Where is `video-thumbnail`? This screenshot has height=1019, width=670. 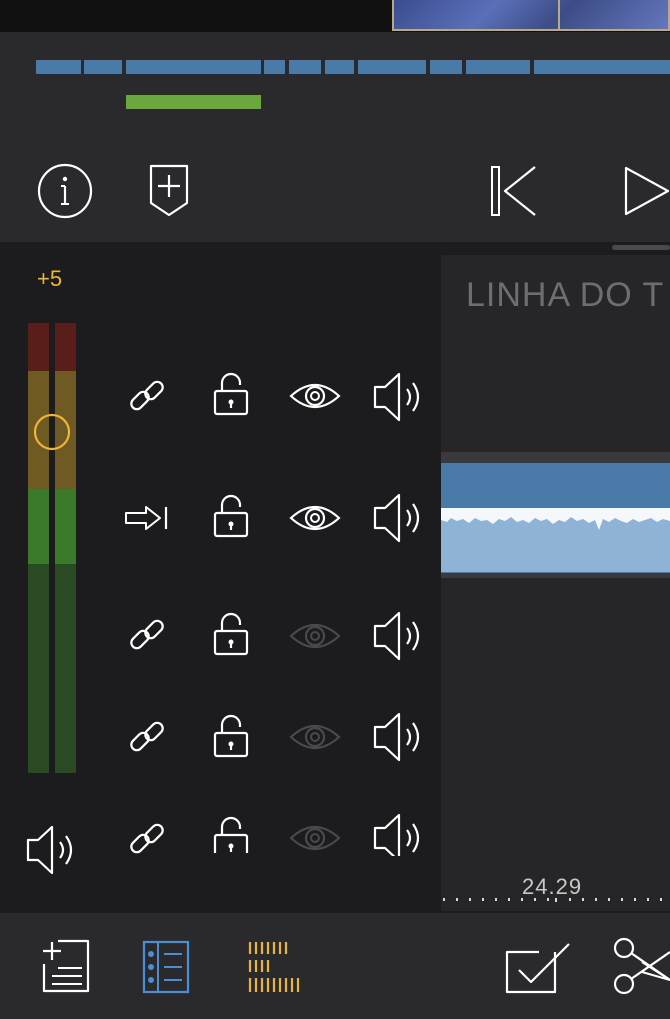 video-thumbnail is located at coordinates (531, 15).